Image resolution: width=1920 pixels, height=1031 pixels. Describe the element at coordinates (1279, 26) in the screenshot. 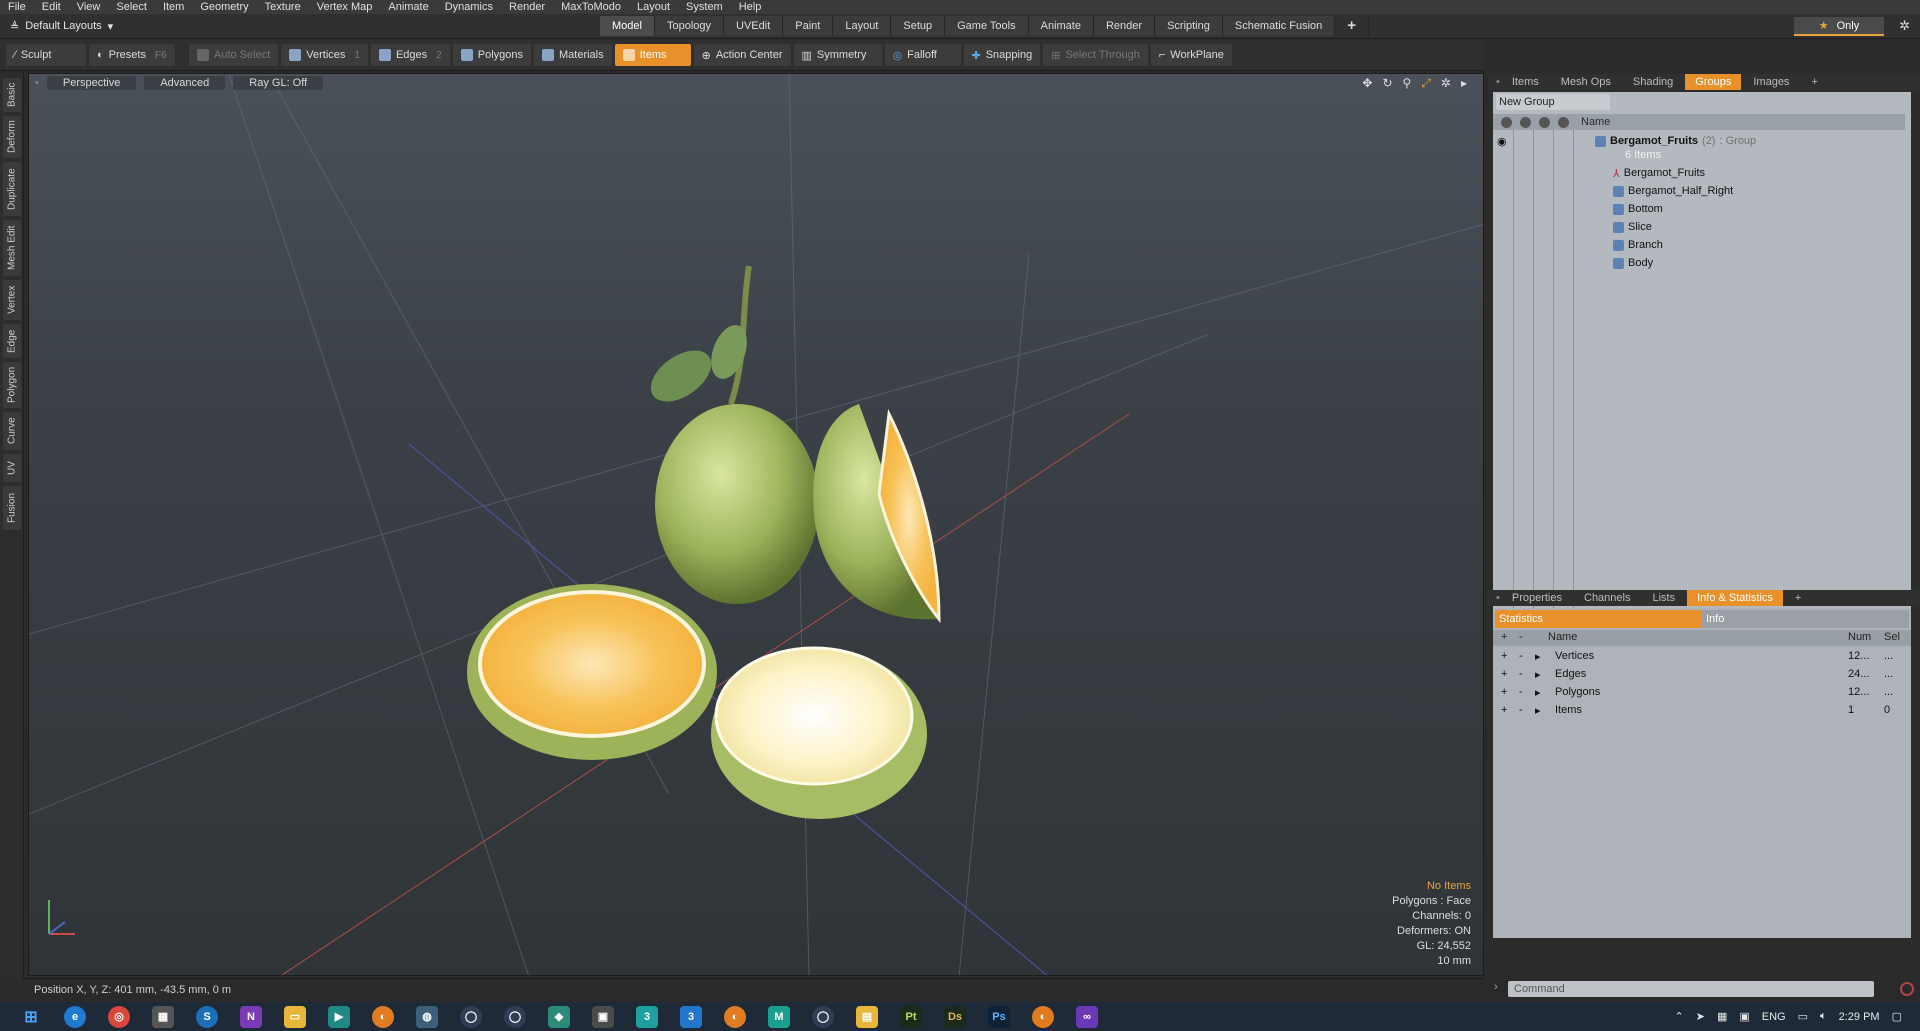

I see `tab-schematic-fusion: Schematic Fusion` at that location.